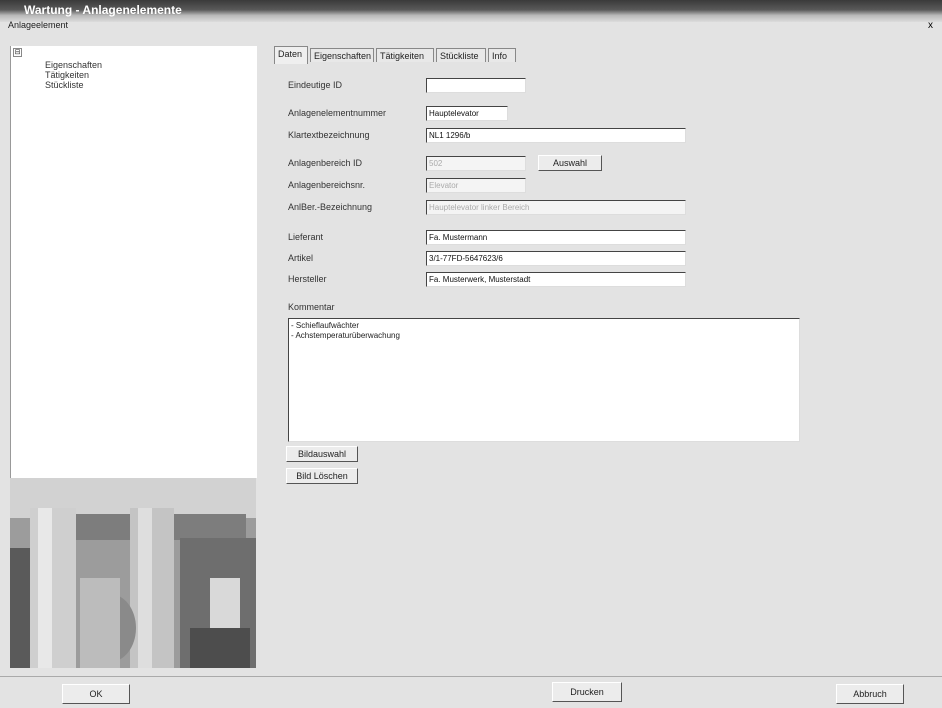 The height and width of the screenshot is (708, 942). Describe the element at coordinates (461, 55) in the screenshot. I see `tab-stueckliste: Stückliste` at that location.